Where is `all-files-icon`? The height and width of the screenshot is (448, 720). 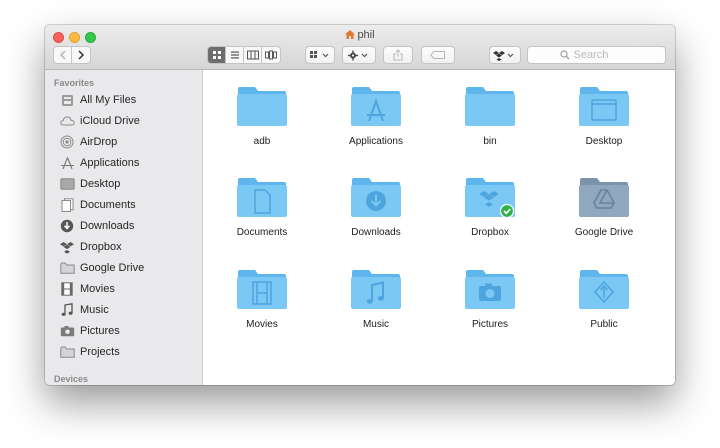
all-files-icon is located at coordinates (67, 100).